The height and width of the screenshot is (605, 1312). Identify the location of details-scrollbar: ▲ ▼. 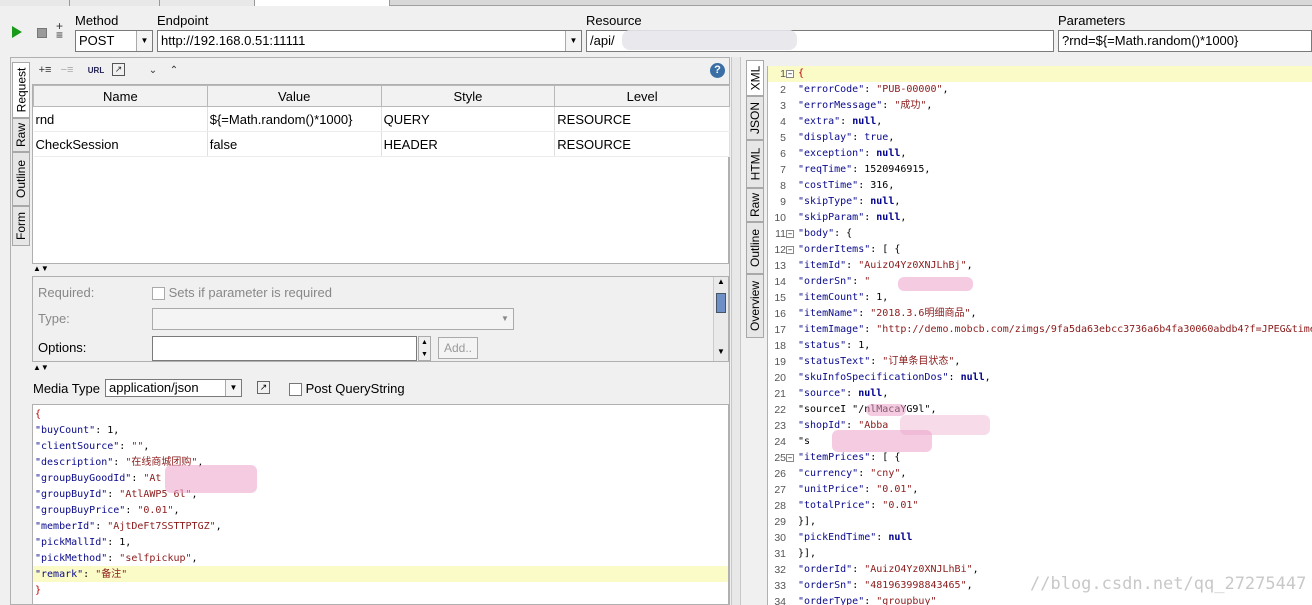
(720, 319).